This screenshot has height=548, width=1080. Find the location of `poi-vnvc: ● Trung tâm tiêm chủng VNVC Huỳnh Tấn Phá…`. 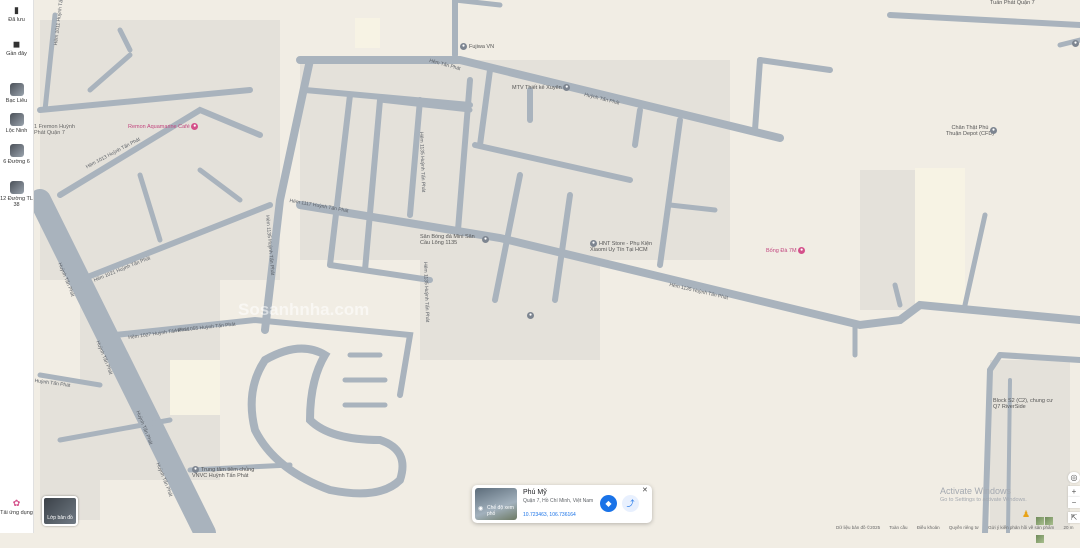

poi-vnvc: ● Trung tâm tiêm chủng VNVC Huỳnh Tấn Phá… is located at coordinates (227, 472).